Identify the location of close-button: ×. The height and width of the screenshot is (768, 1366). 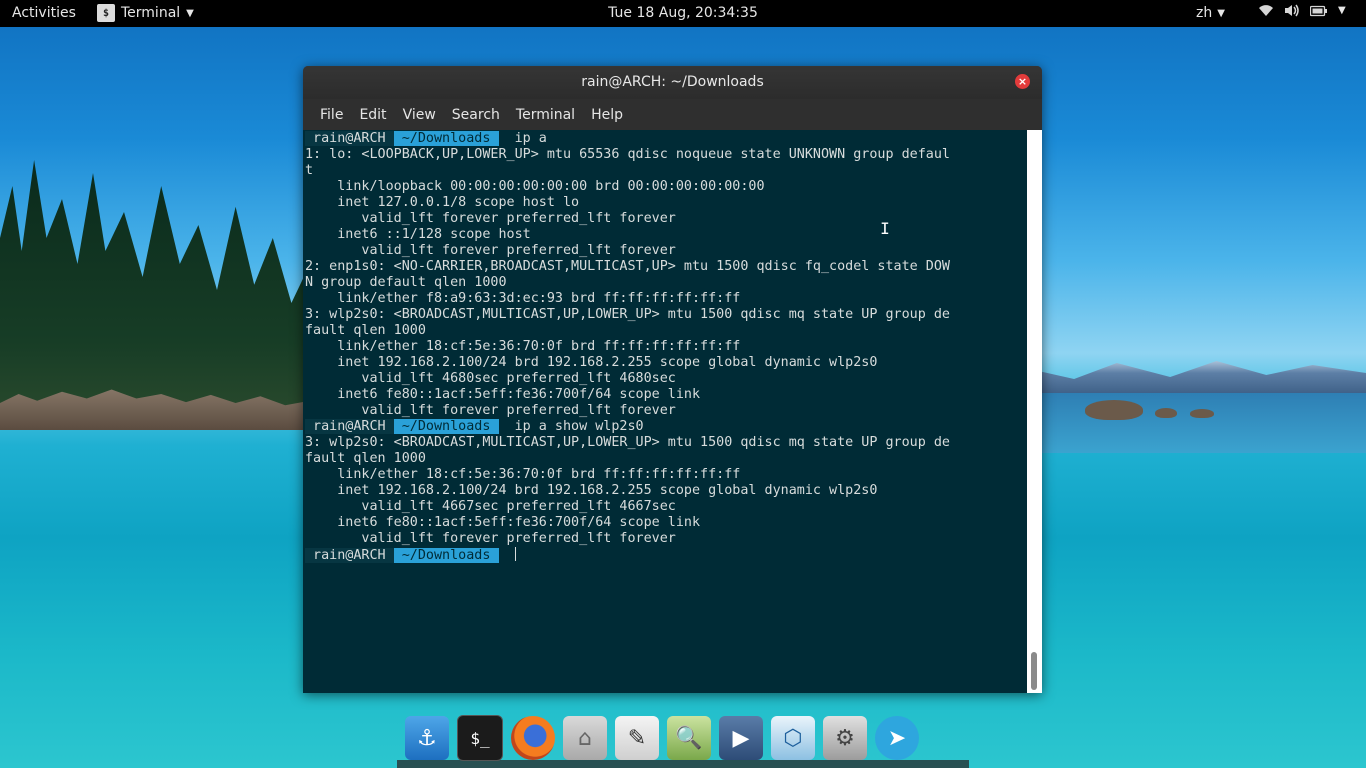
(1022, 81).